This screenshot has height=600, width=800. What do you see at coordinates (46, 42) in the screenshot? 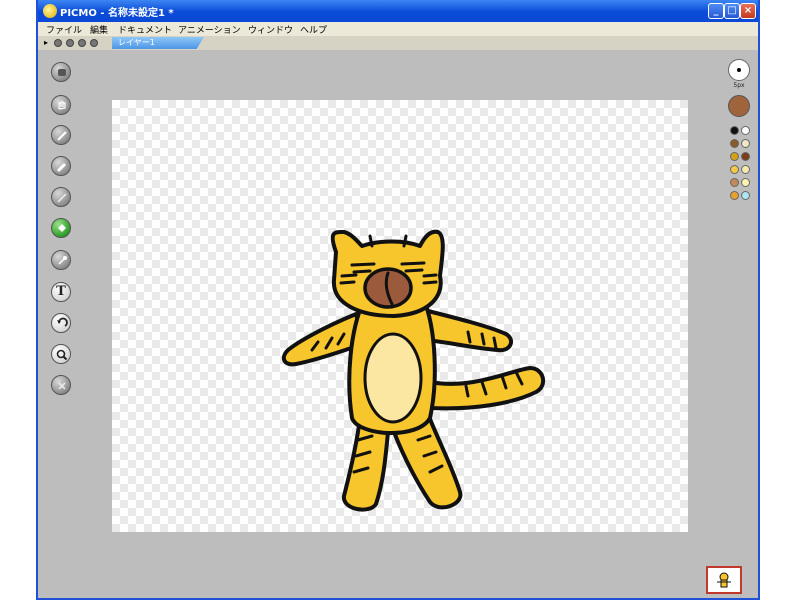
I see `play-icon: ▸` at bounding box center [46, 42].